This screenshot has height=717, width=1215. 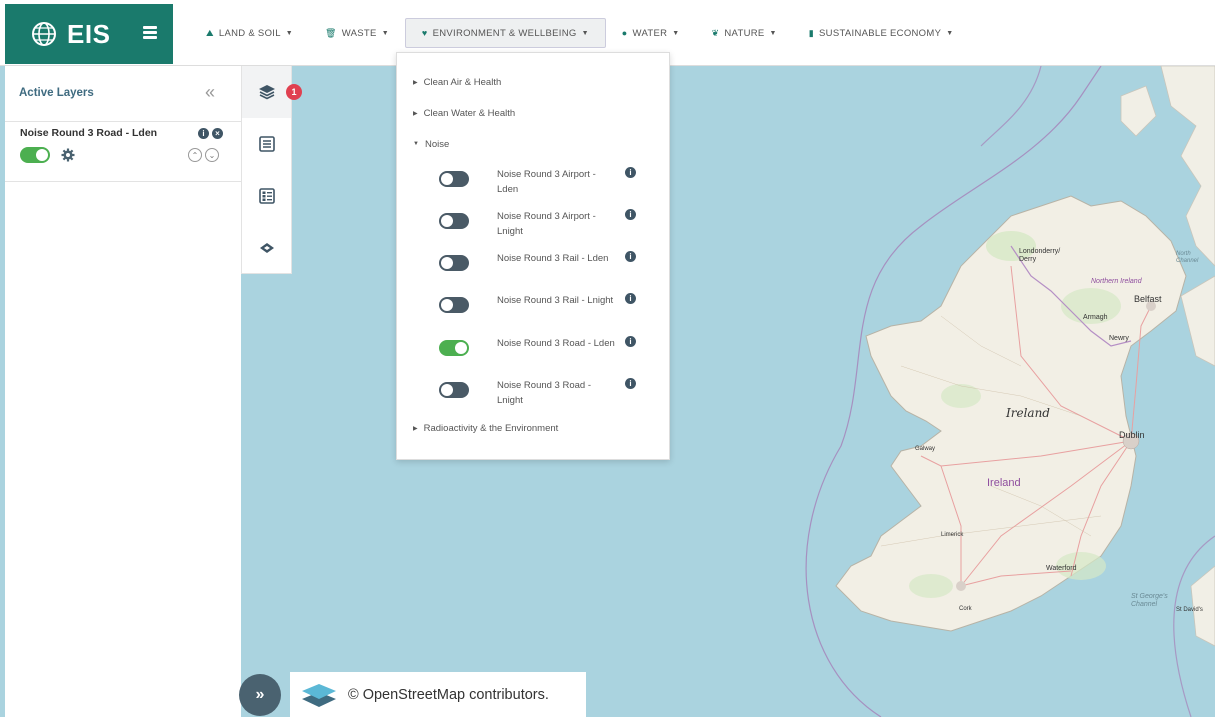 I want to click on layer-row-rail-lnight: Noise Round 3 Rail - Lnight i, so click(x=544, y=311).